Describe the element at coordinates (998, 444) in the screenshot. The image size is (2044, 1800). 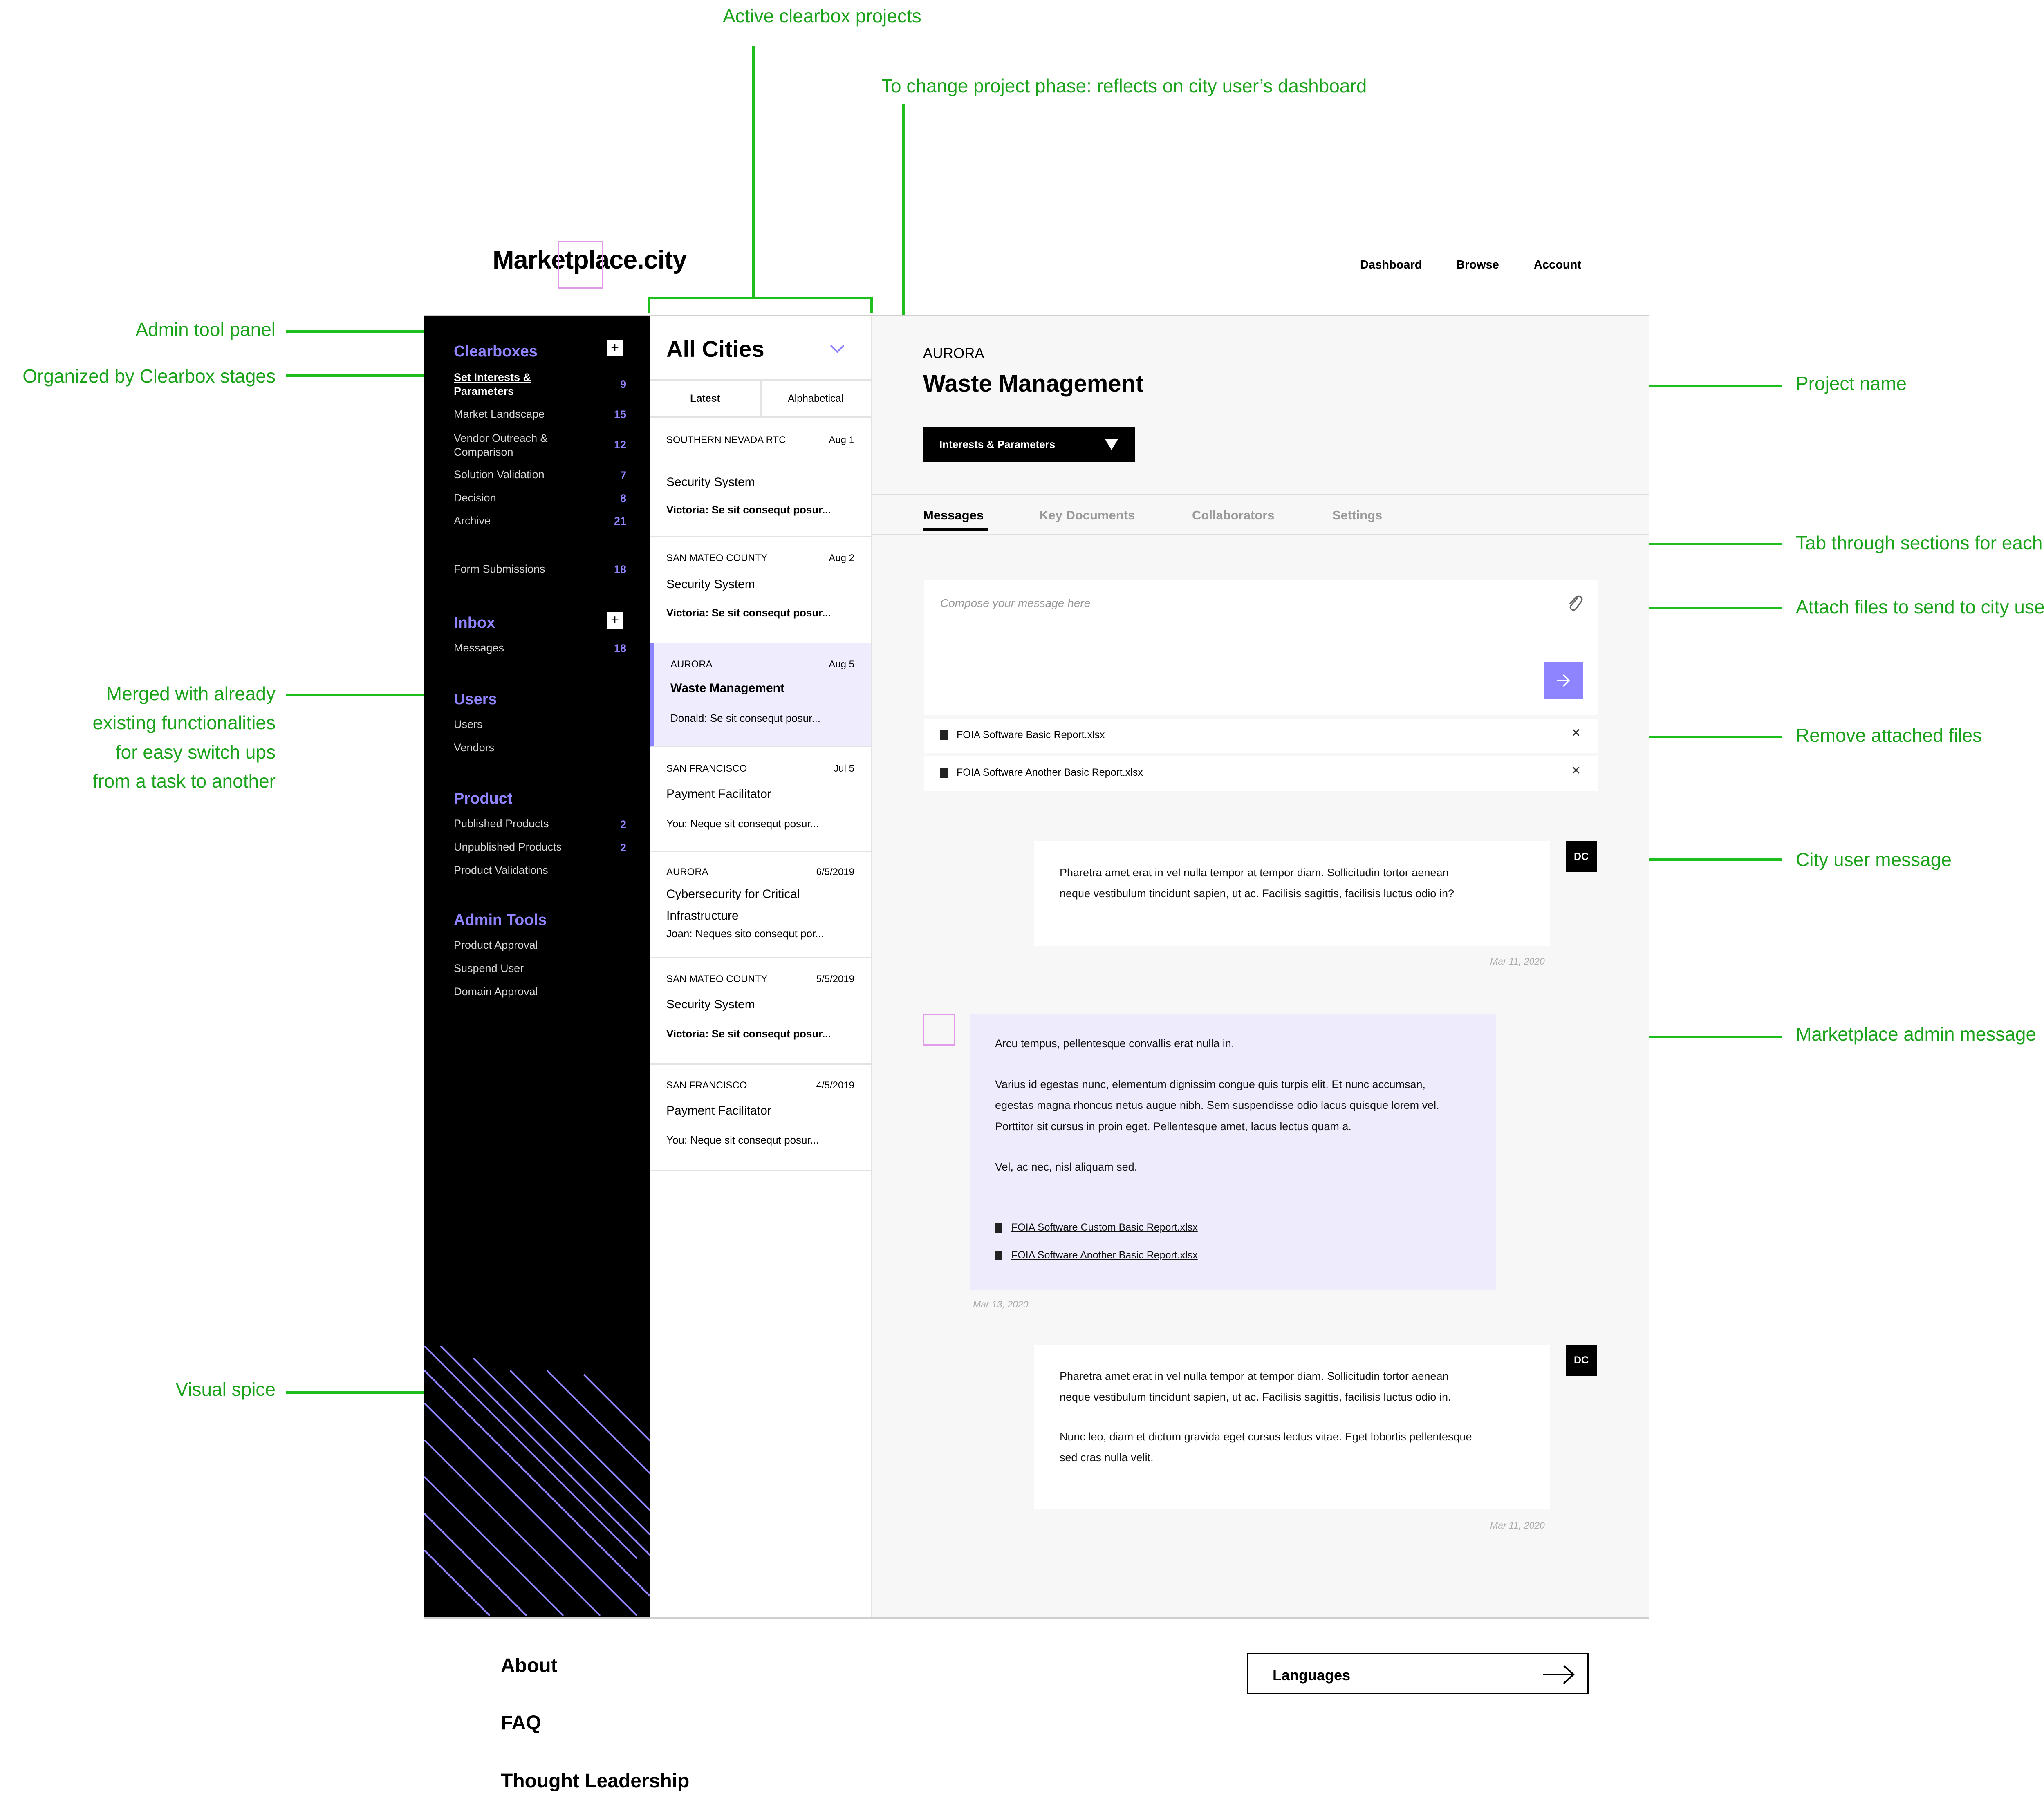
I see `phase-dropdown-label: Interests & Parameters` at that location.